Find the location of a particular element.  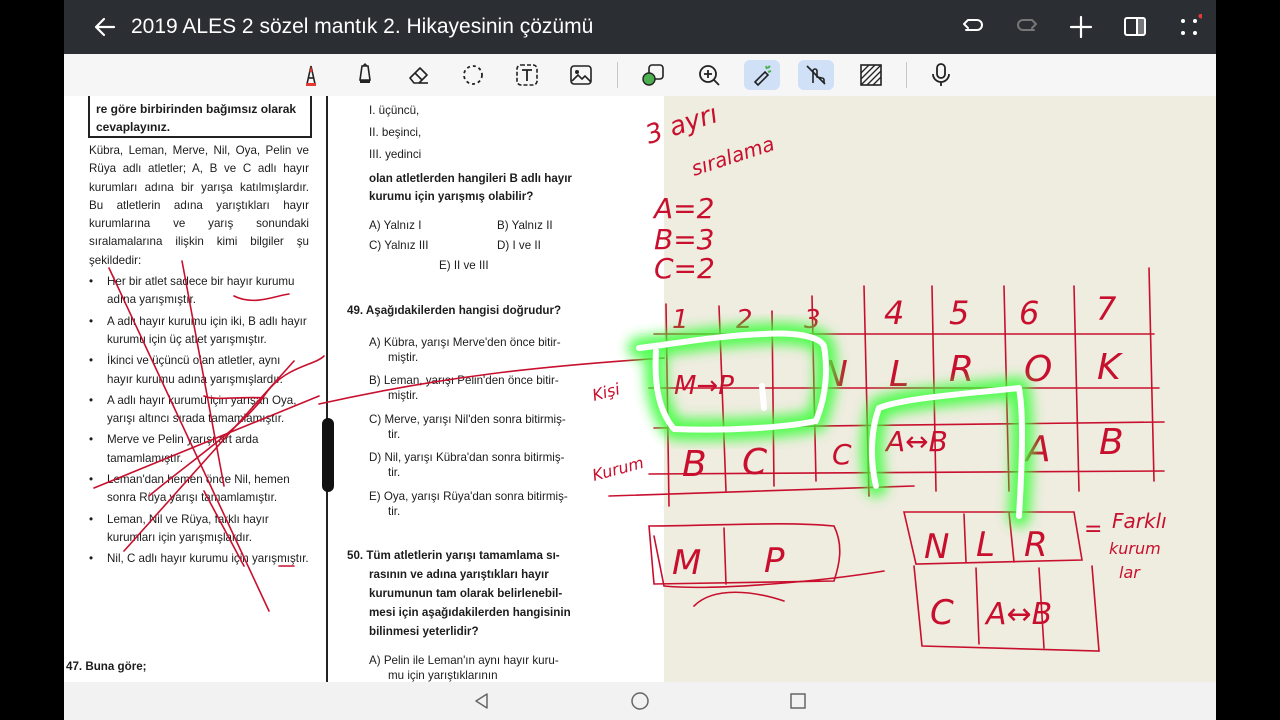

text-box-icon is located at coordinates (527, 75).